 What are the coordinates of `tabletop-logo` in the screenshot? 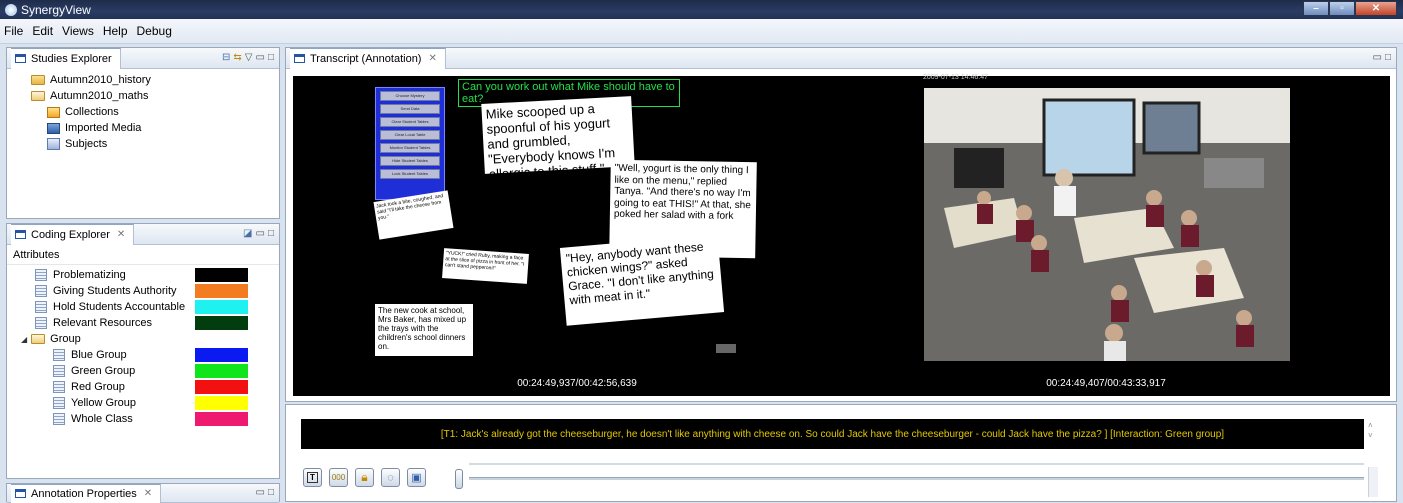 It's located at (726, 348).